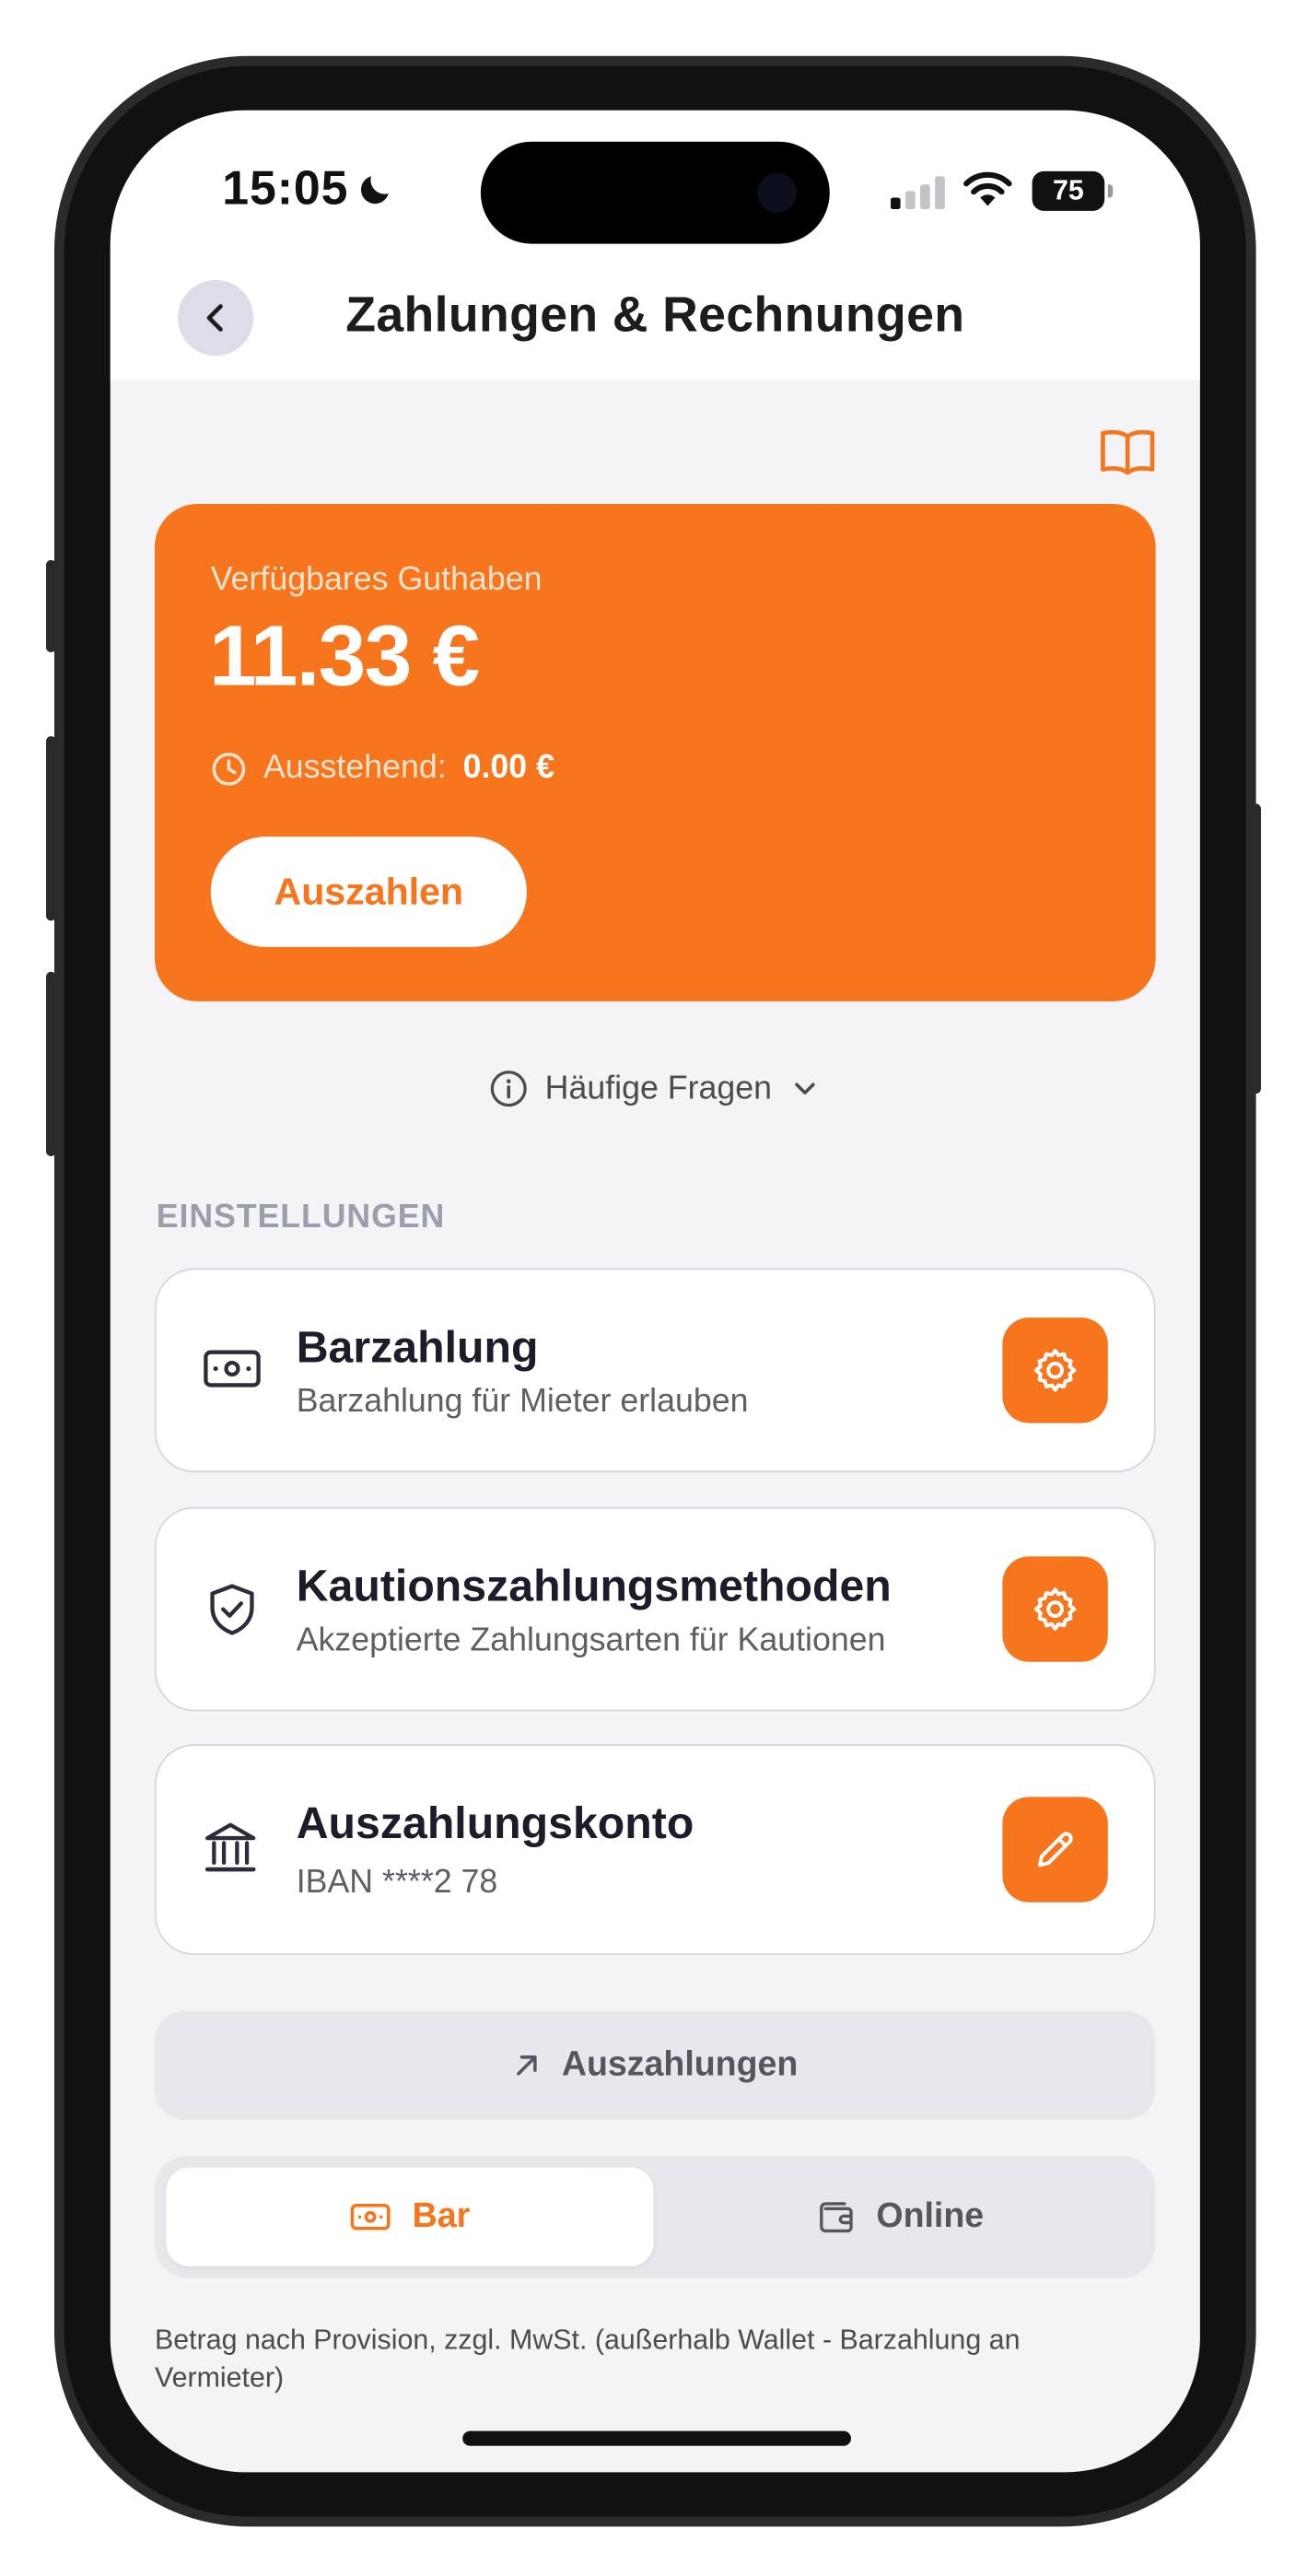  I want to click on volume-down-button, so click(51, 1063).